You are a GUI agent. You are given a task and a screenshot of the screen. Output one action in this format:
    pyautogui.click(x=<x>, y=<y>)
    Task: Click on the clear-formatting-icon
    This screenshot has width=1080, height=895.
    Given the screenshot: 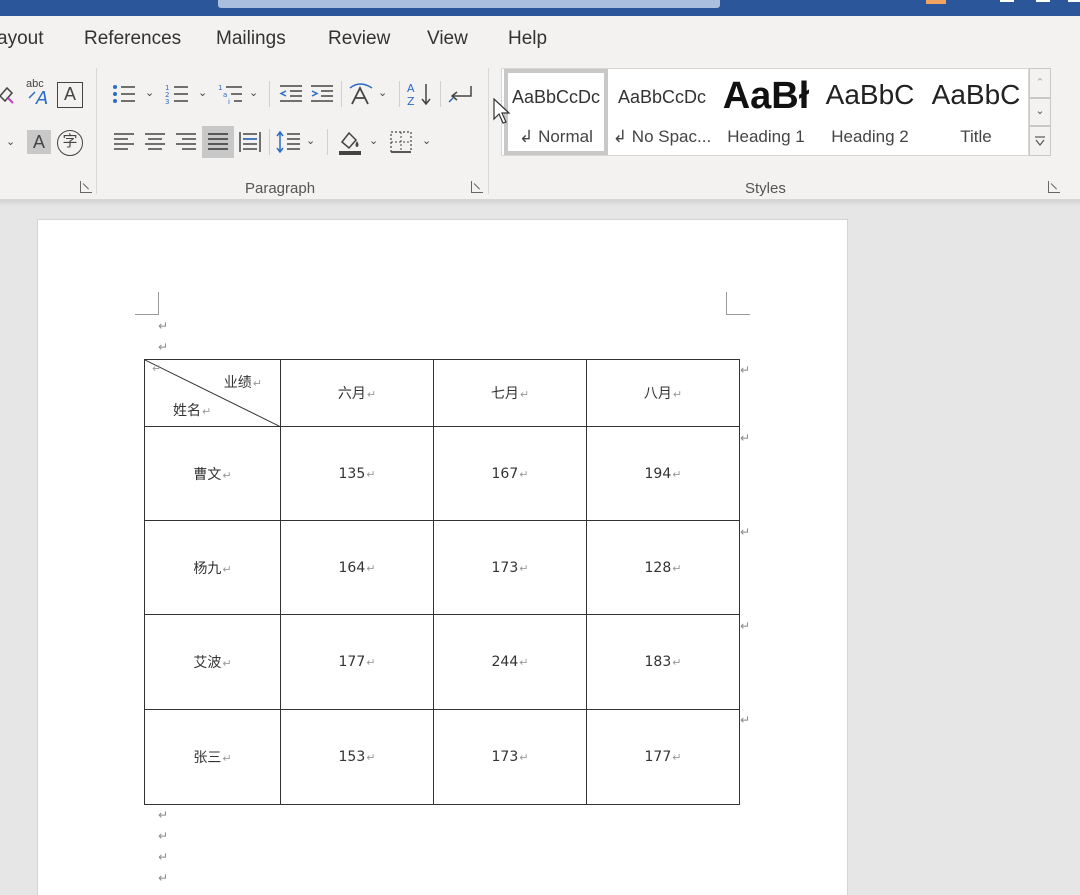 What is the action you would take?
    pyautogui.click(x=9, y=94)
    